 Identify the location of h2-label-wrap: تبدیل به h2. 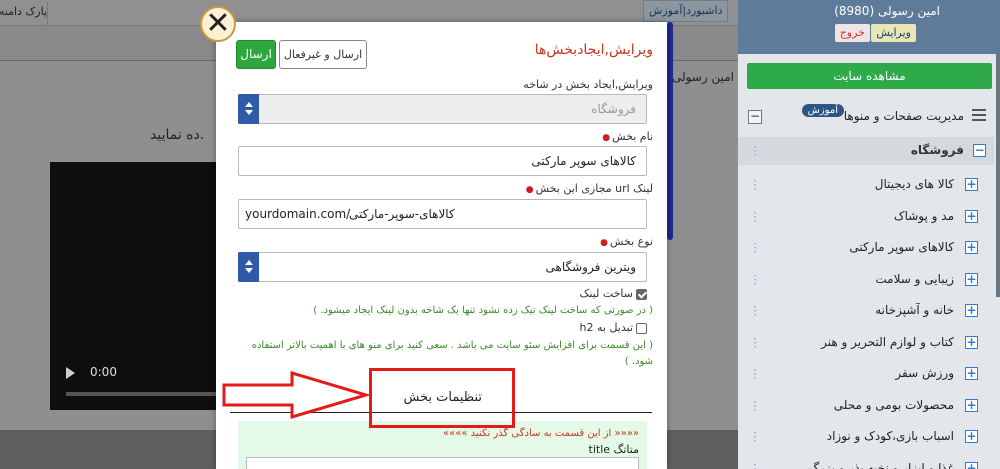
(616, 327).